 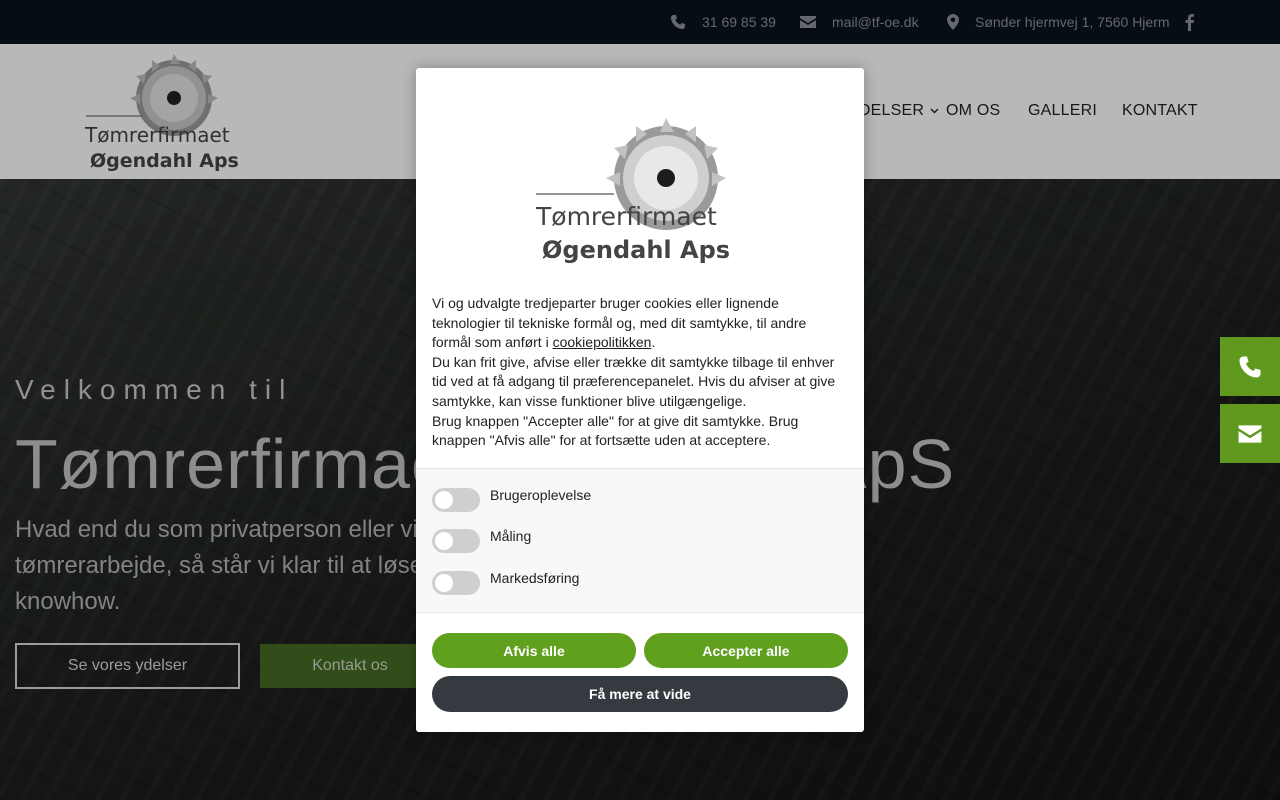 I want to click on accept-all-button: Accepter alle, so click(x=746, y=650).